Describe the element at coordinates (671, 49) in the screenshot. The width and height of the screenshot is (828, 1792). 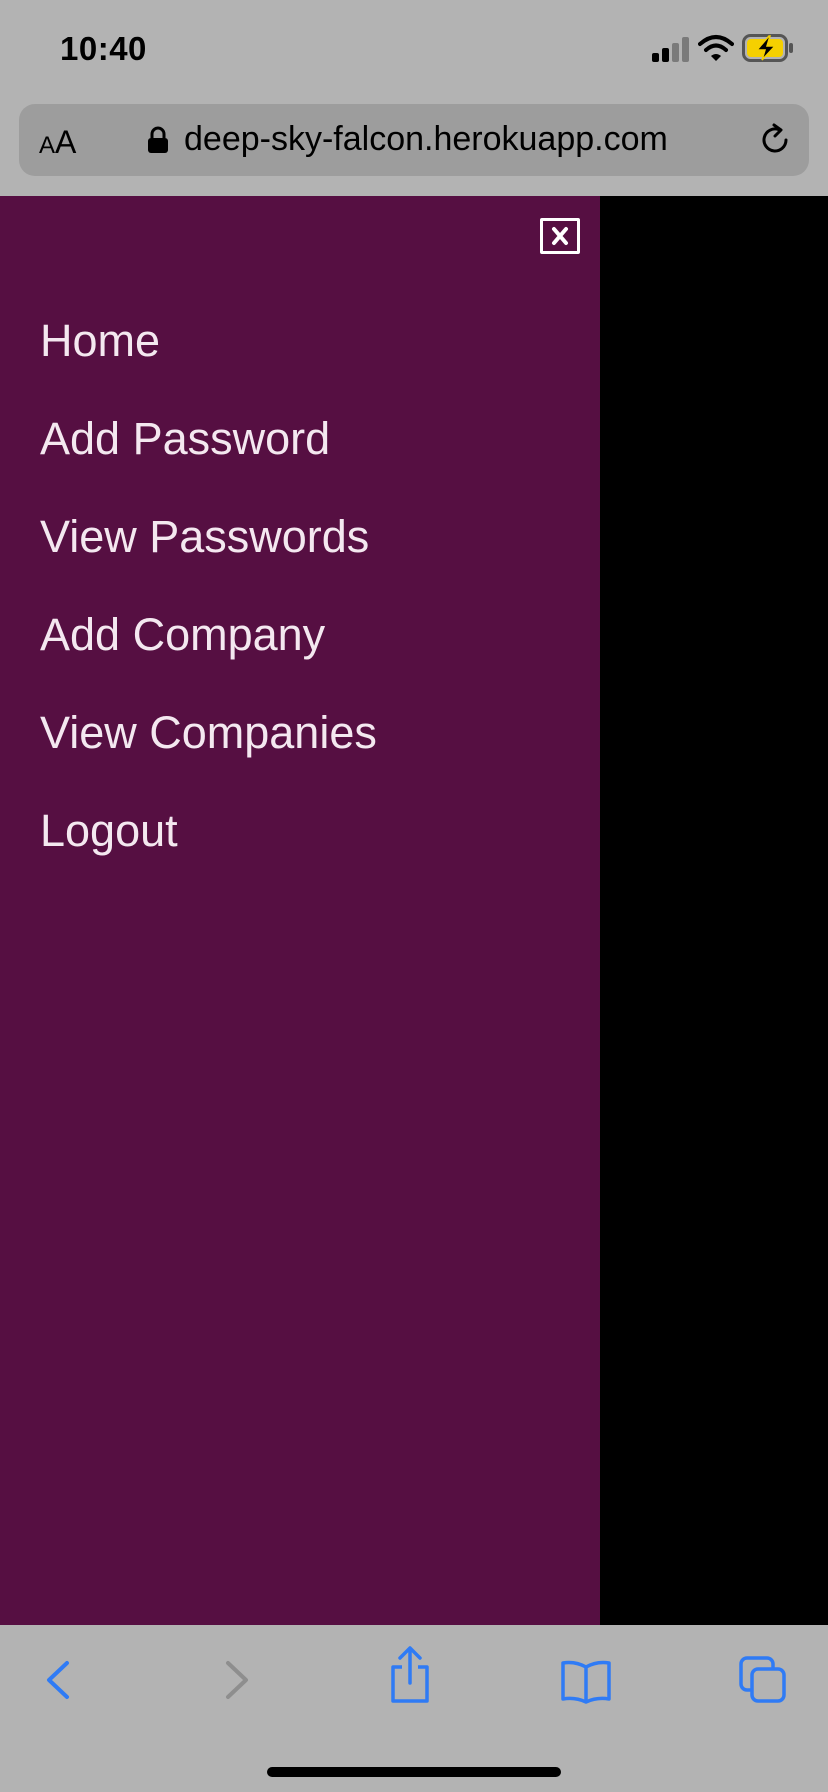
I see `signal-icon` at that location.